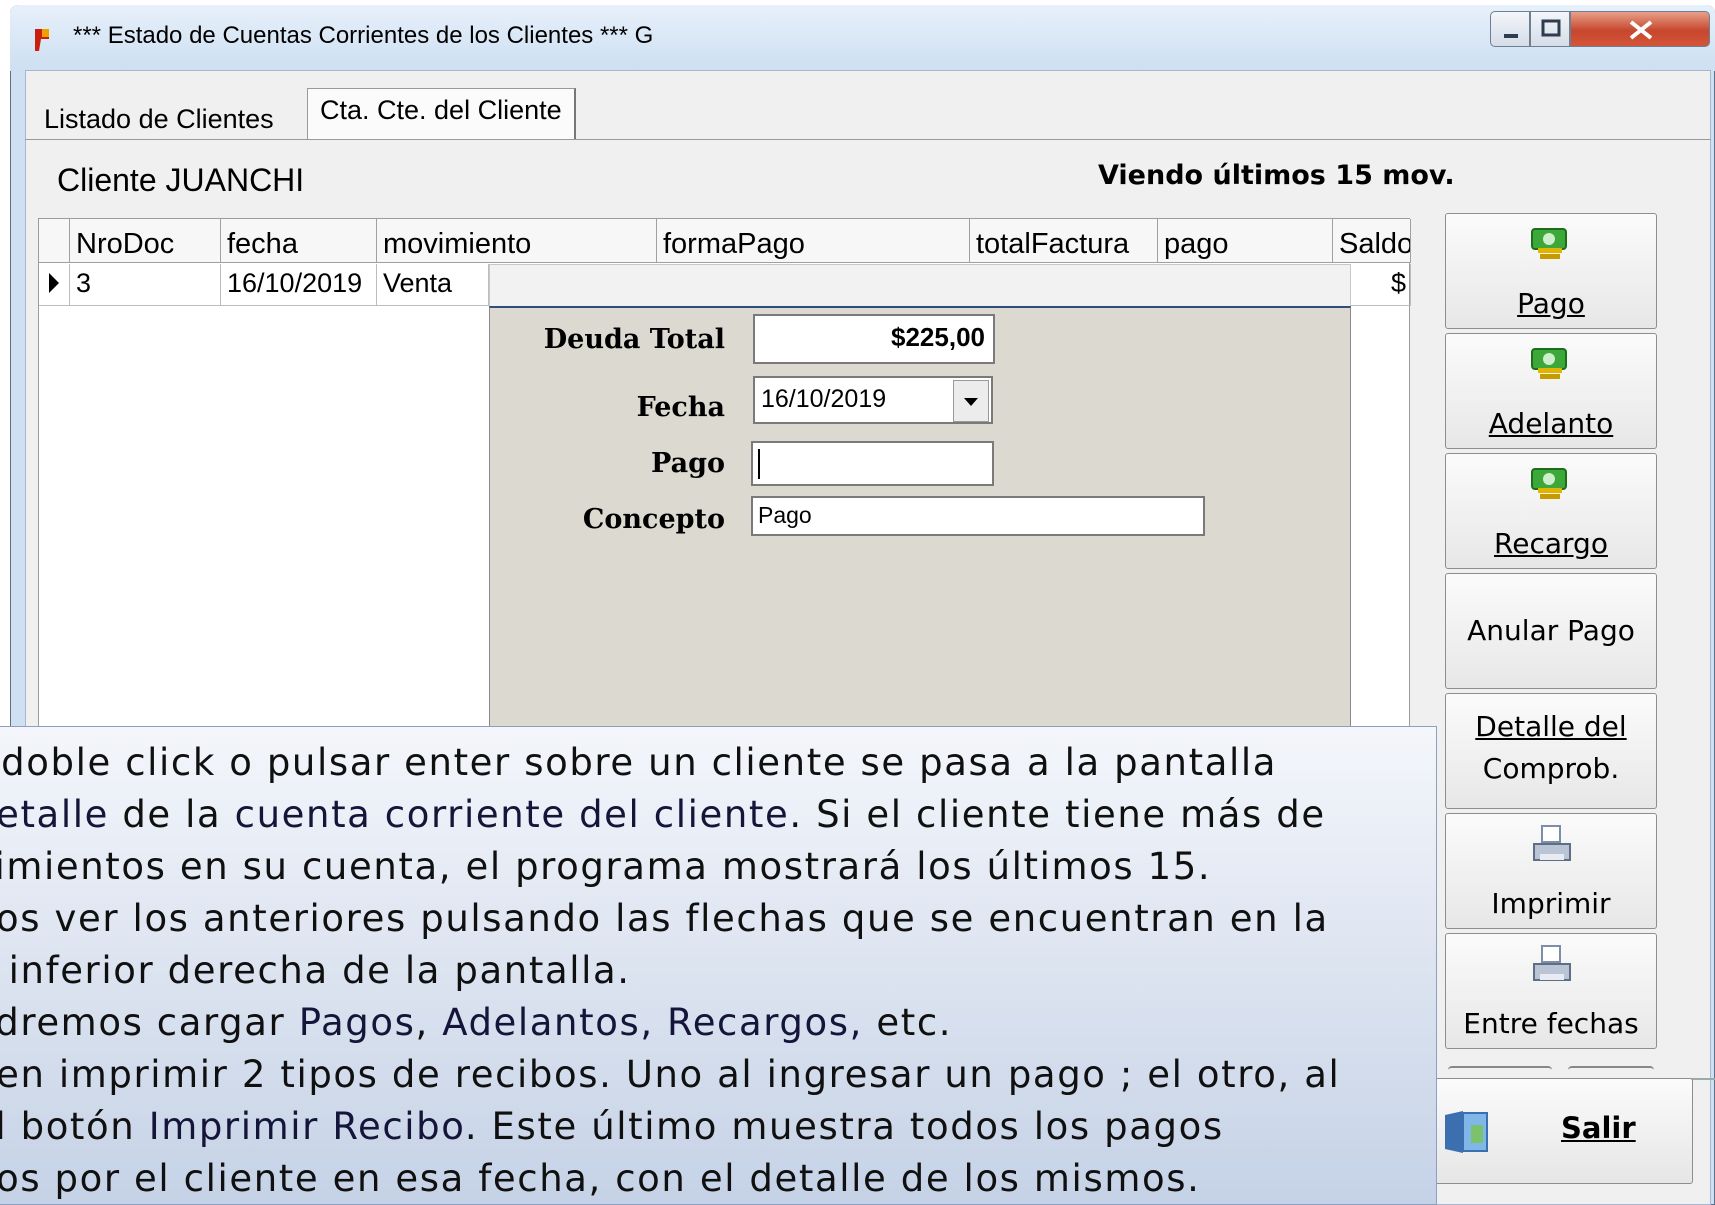  What do you see at coordinates (978, 516) in the screenshot?
I see `concepto-input: Pago` at bounding box center [978, 516].